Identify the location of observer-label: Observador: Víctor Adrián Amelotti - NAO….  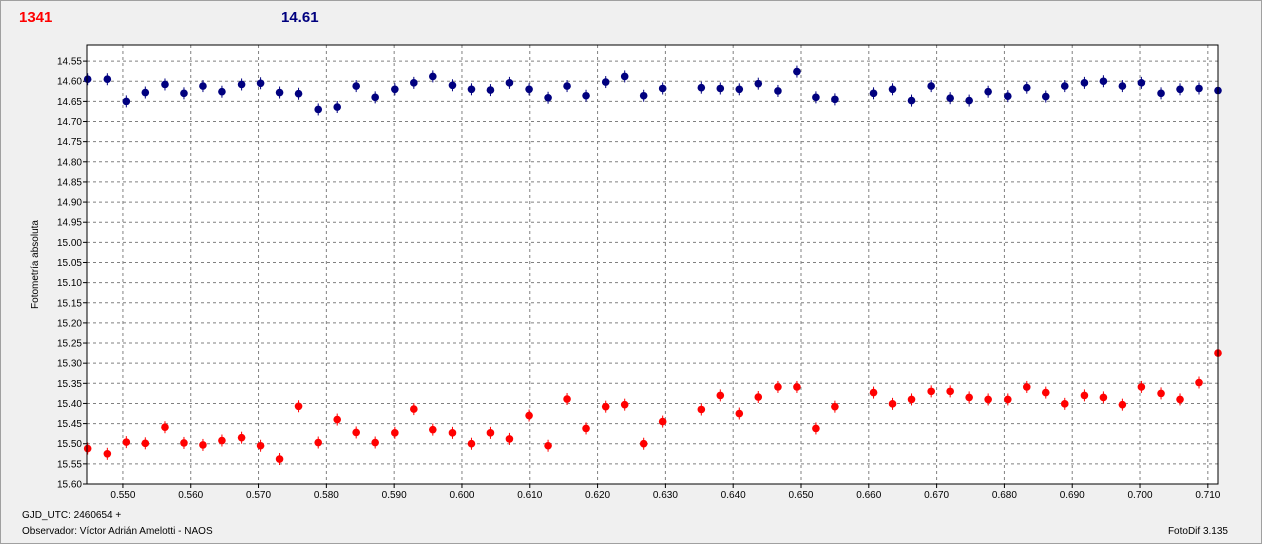
(117, 531).